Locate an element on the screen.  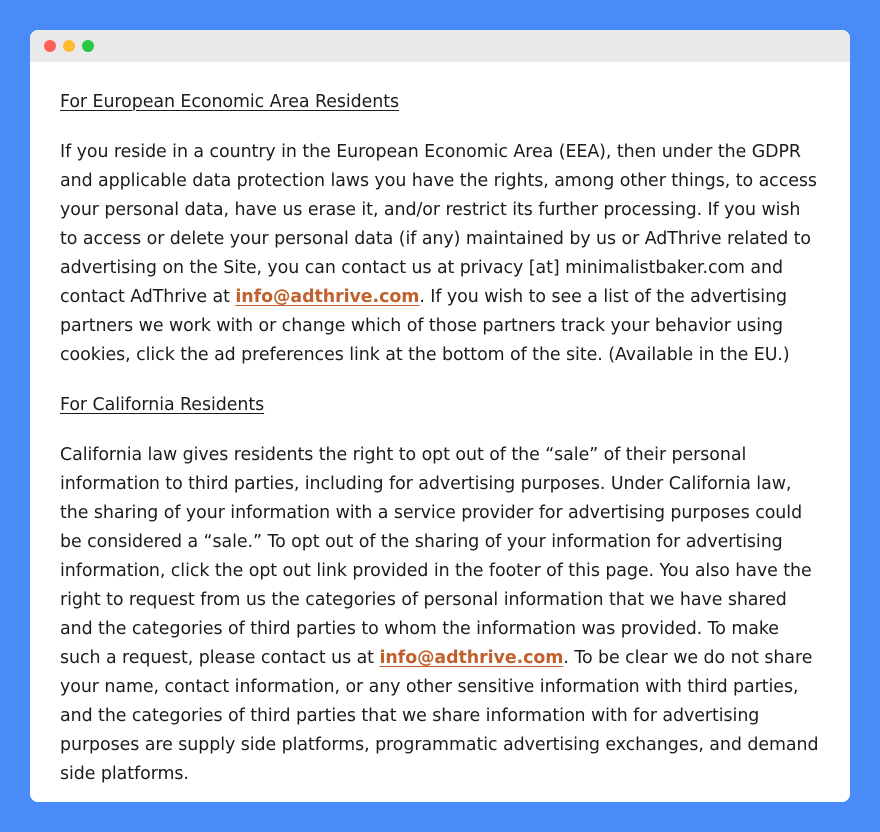
zoom-dot-icon is located at coordinates (88, 46).